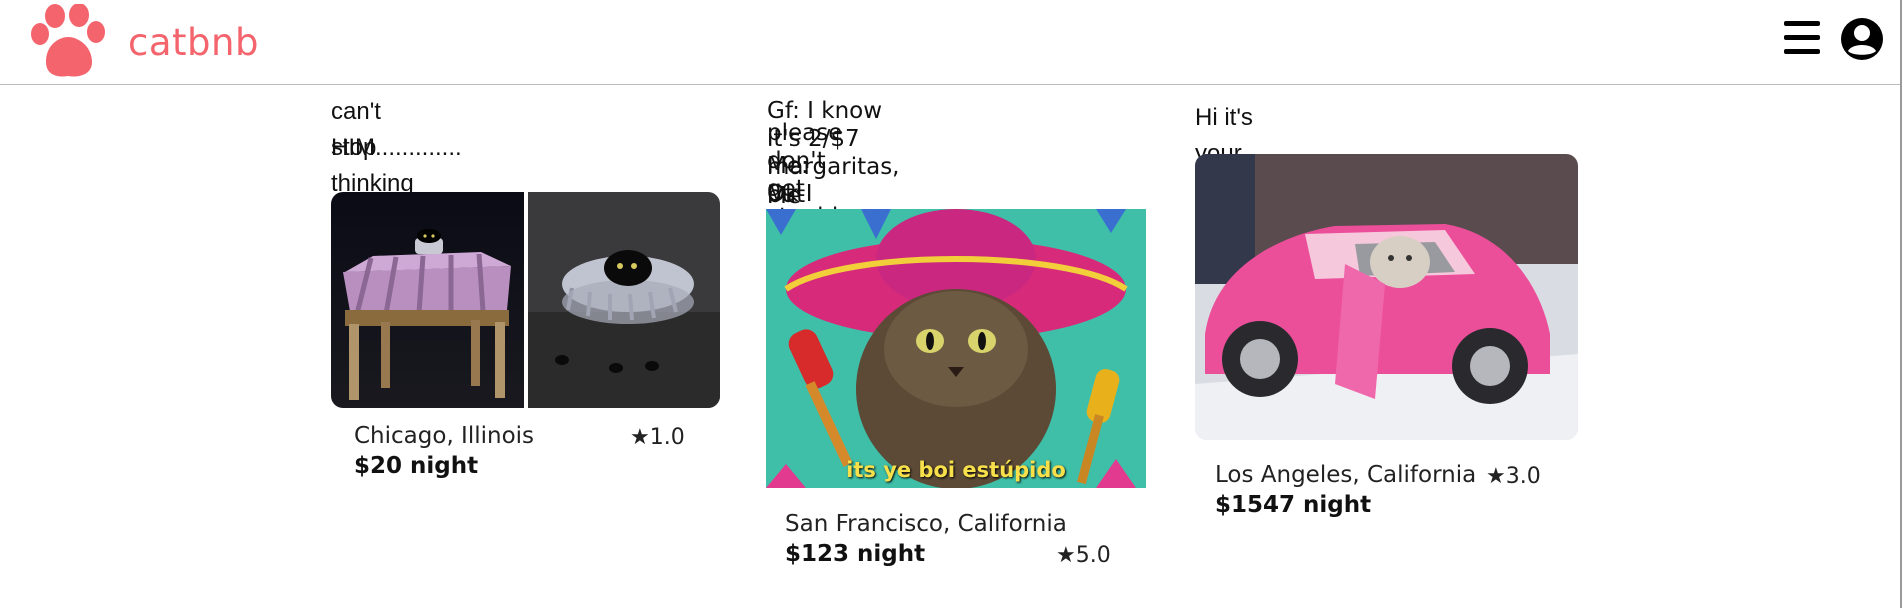 The image size is (1902, 608). What do you see at coordinates (950, 42) in the screenshot?
I see `top-navbar: catbnb` at bounding box center [950, 42].